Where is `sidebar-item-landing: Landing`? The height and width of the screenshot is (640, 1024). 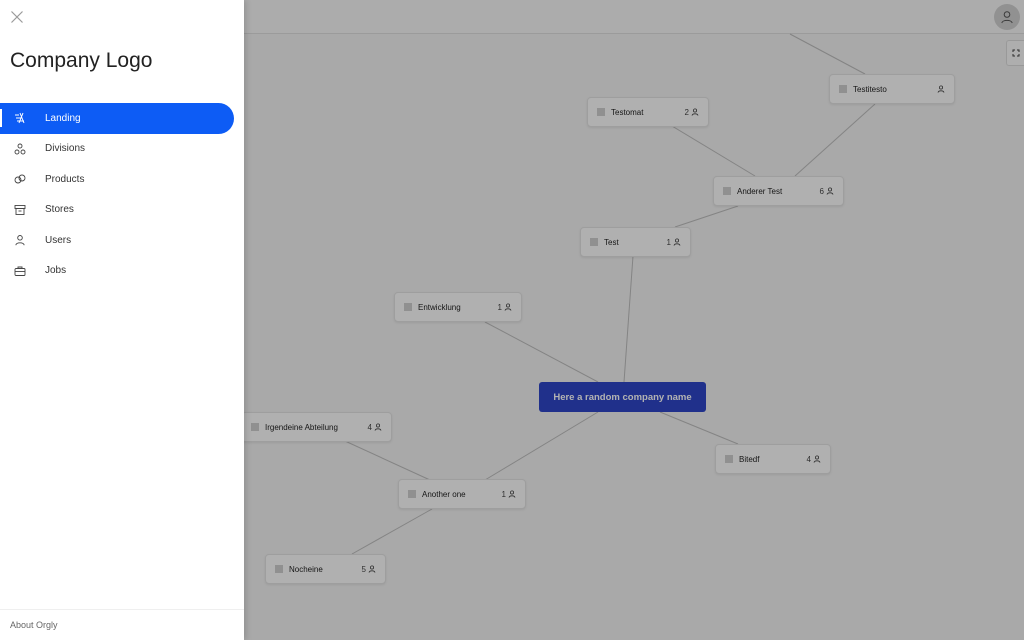
sidebar-item-landing: Landing is located at coordinates (117, 118).